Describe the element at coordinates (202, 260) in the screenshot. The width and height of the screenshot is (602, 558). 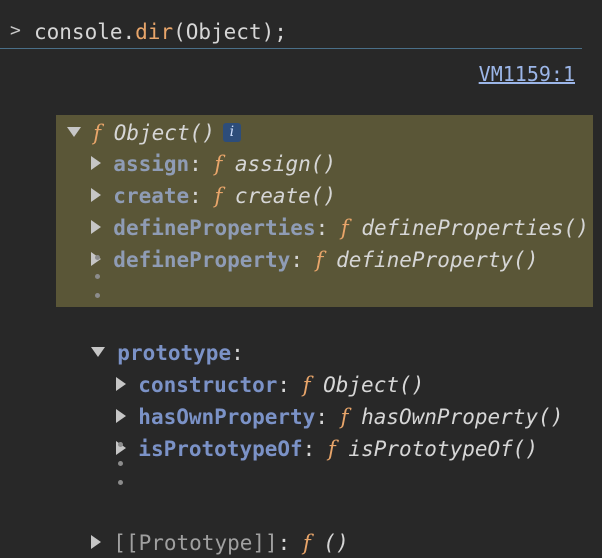
I see `property-key: defineProperty` at that location.